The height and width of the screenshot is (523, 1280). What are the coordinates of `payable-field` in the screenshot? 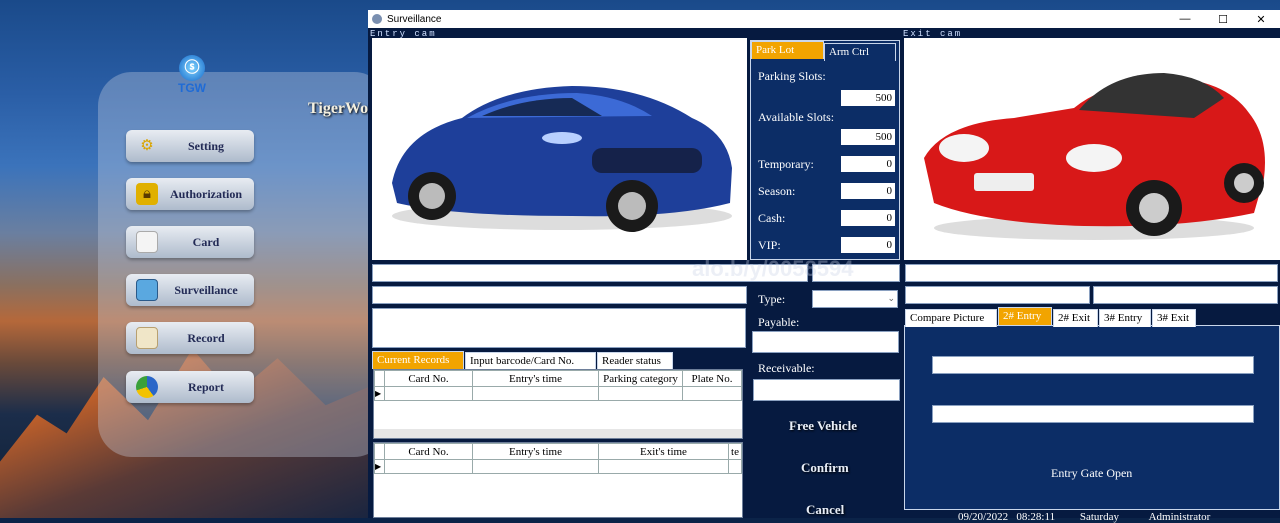 It's located at (825, 342).